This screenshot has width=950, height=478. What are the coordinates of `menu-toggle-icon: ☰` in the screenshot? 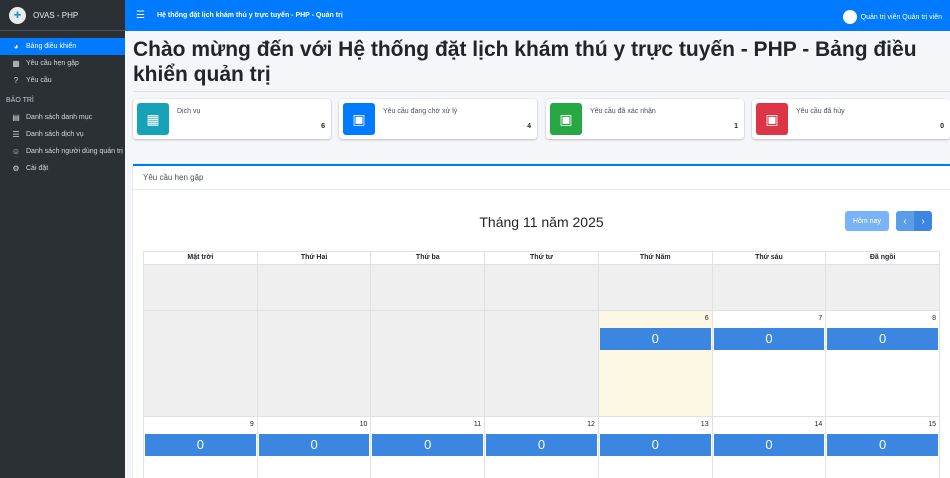 It's located at (140, 15).